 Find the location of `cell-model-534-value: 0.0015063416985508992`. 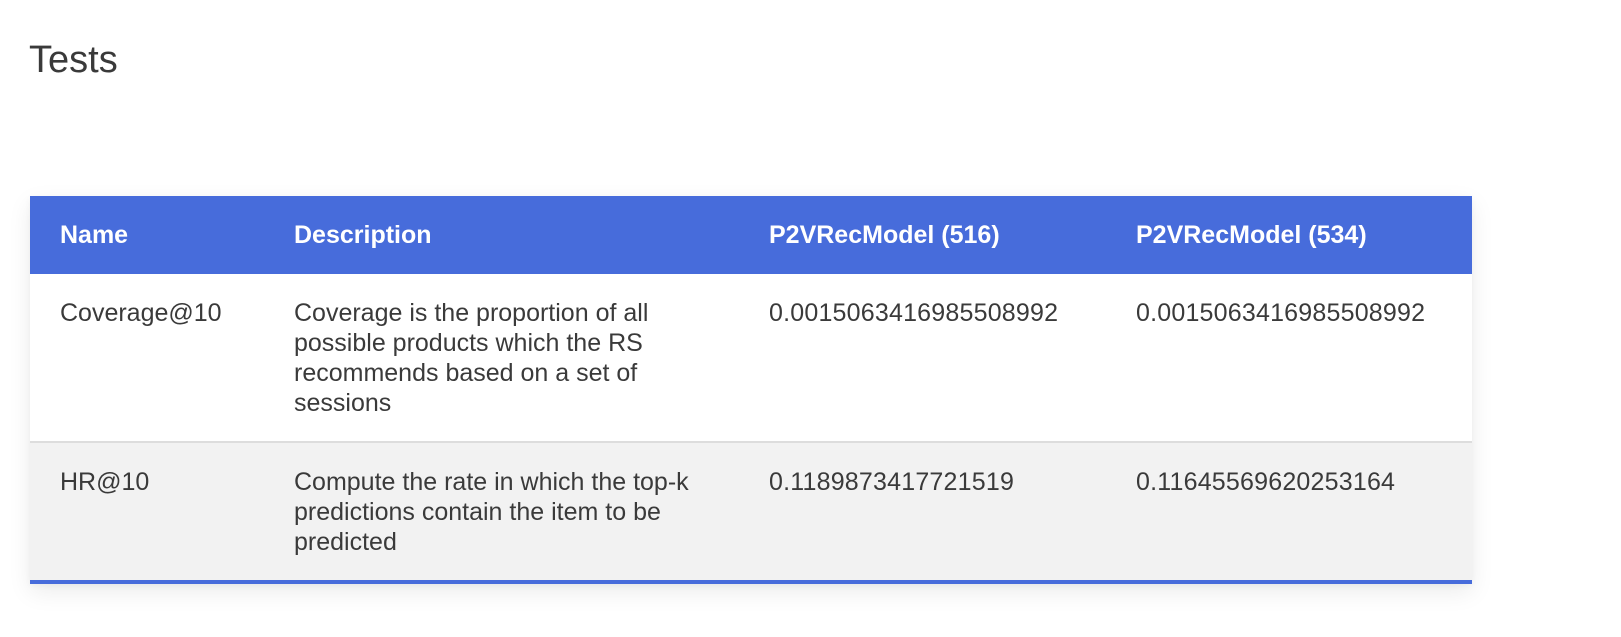

cell-model-534-value: 0.0015063416985508992 is located at coordinates (1281, 313).